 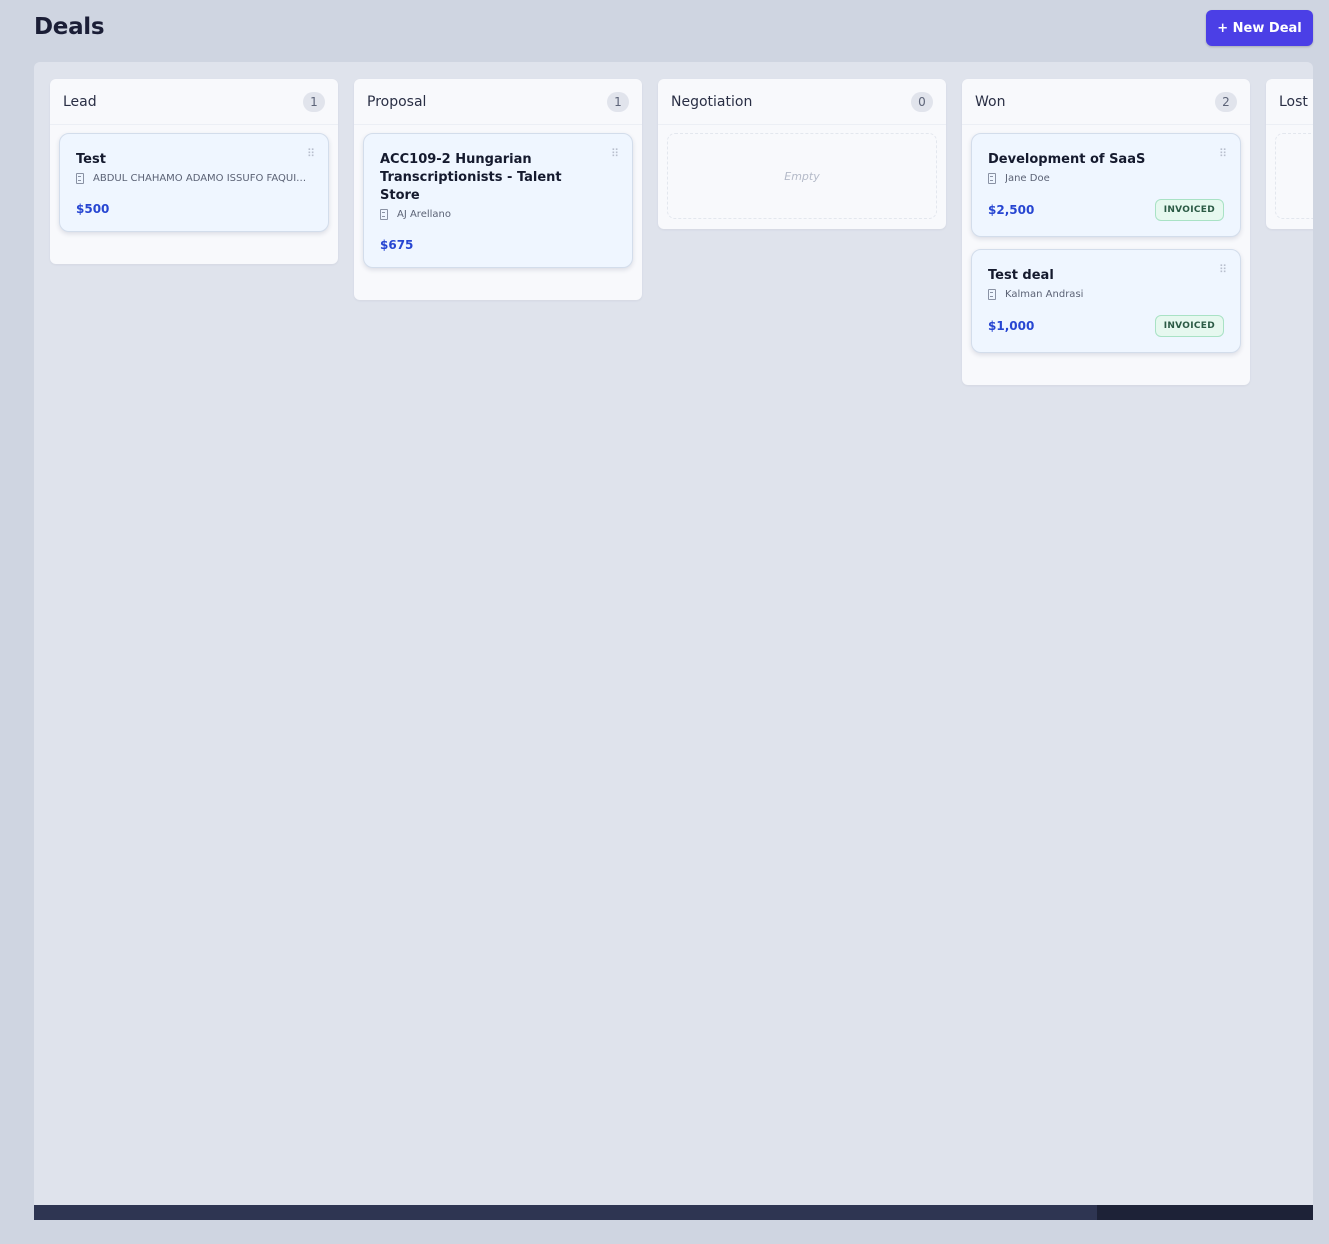 I want to click on deal-value: $500, so click(x=93, y=209).